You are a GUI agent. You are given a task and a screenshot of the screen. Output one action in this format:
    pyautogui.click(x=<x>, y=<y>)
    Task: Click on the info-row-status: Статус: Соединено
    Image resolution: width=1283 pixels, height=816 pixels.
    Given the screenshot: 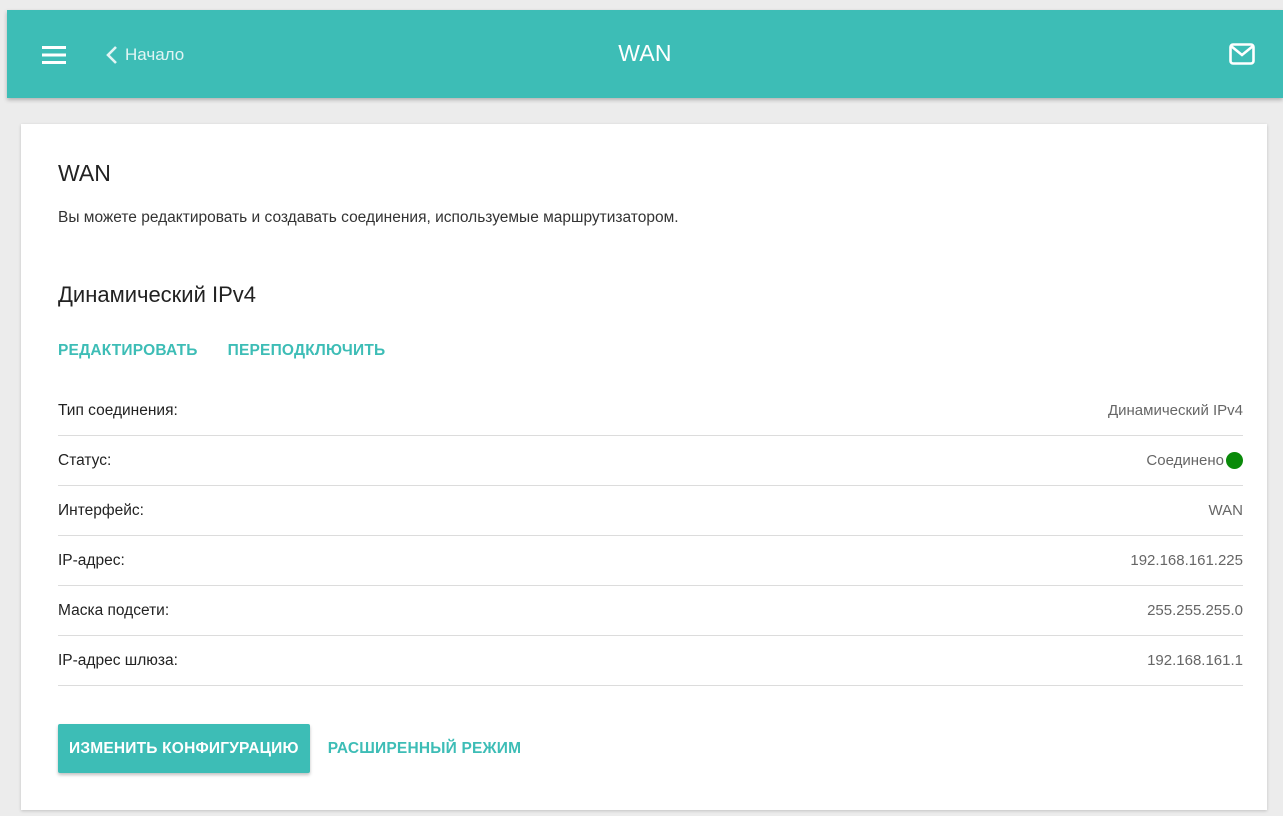 What is the action you would take?
    pyautogui.click(x=650, y=461)
    